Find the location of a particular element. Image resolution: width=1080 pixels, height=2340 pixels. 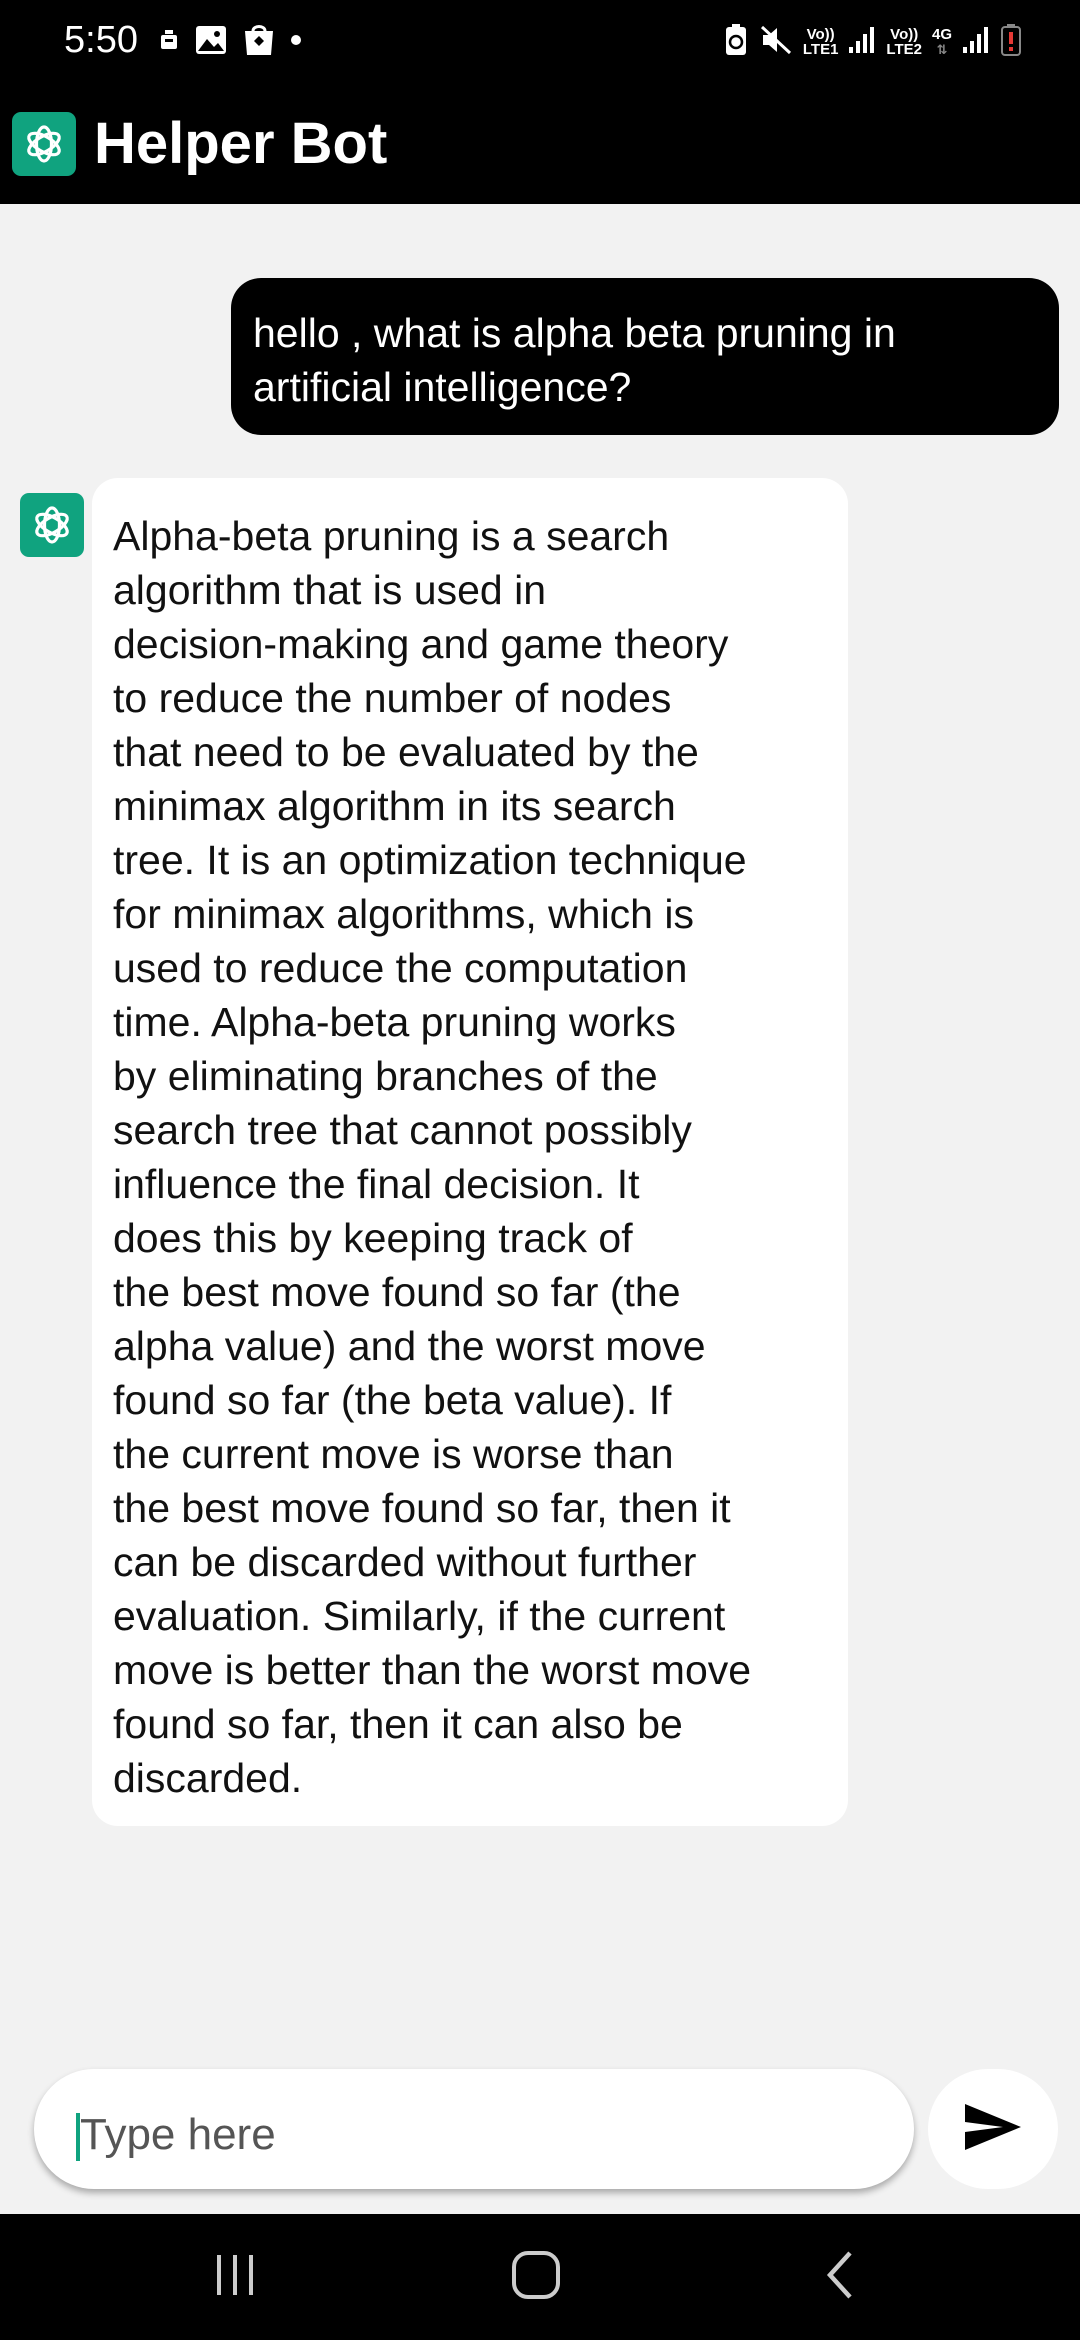

recents-icon is located at coordinates (235, 2277).